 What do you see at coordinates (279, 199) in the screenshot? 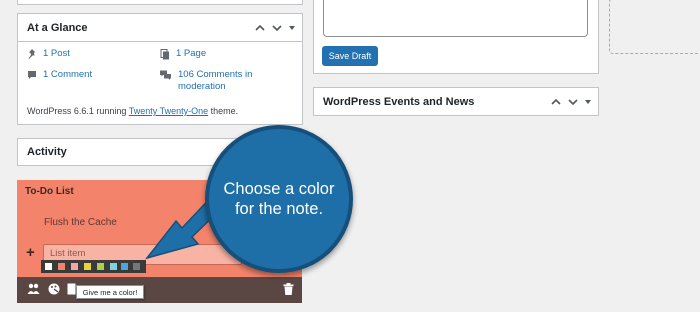
I see `callout-bubble: Choose a color for the note.` at bounding box center [279, 199].